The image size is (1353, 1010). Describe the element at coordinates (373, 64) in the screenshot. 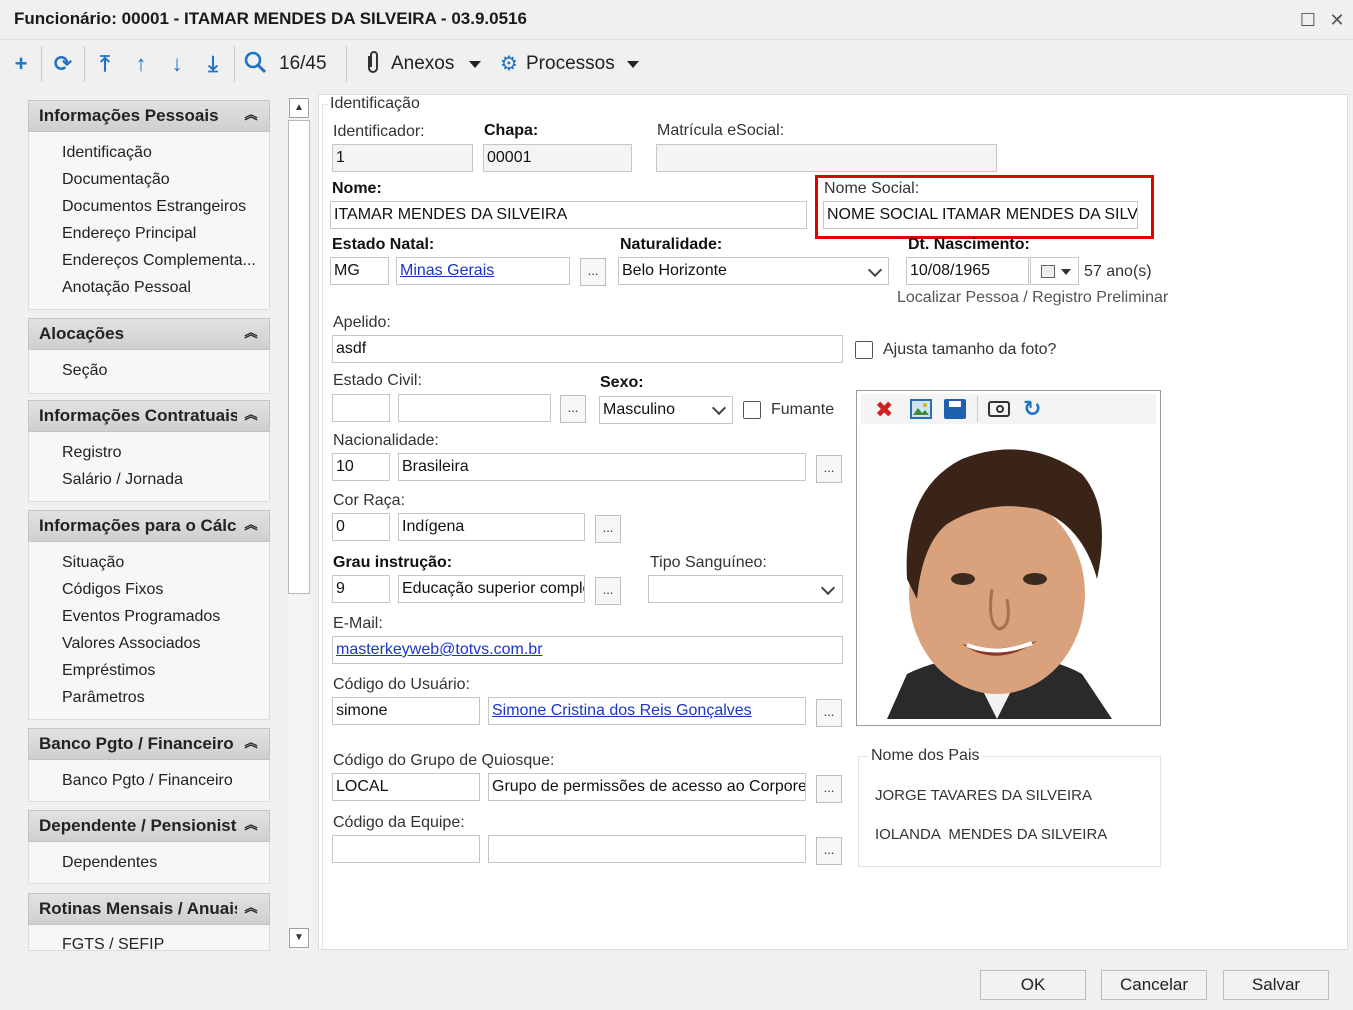

I see `paperclip-icon` at that location.